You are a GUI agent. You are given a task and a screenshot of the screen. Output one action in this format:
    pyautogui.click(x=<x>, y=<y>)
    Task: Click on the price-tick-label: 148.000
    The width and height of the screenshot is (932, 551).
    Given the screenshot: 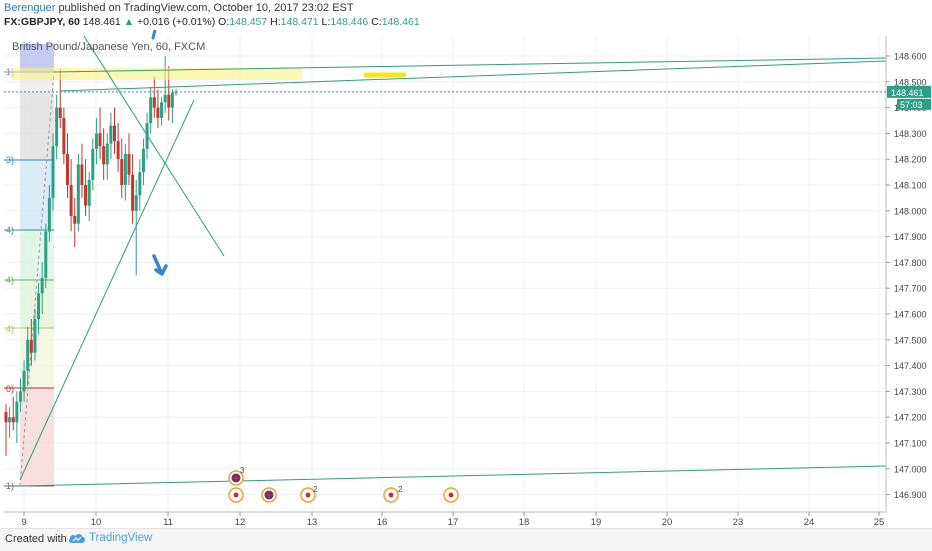 What is the action you would take?
    pyautogui.click(x=910, y=211)
    